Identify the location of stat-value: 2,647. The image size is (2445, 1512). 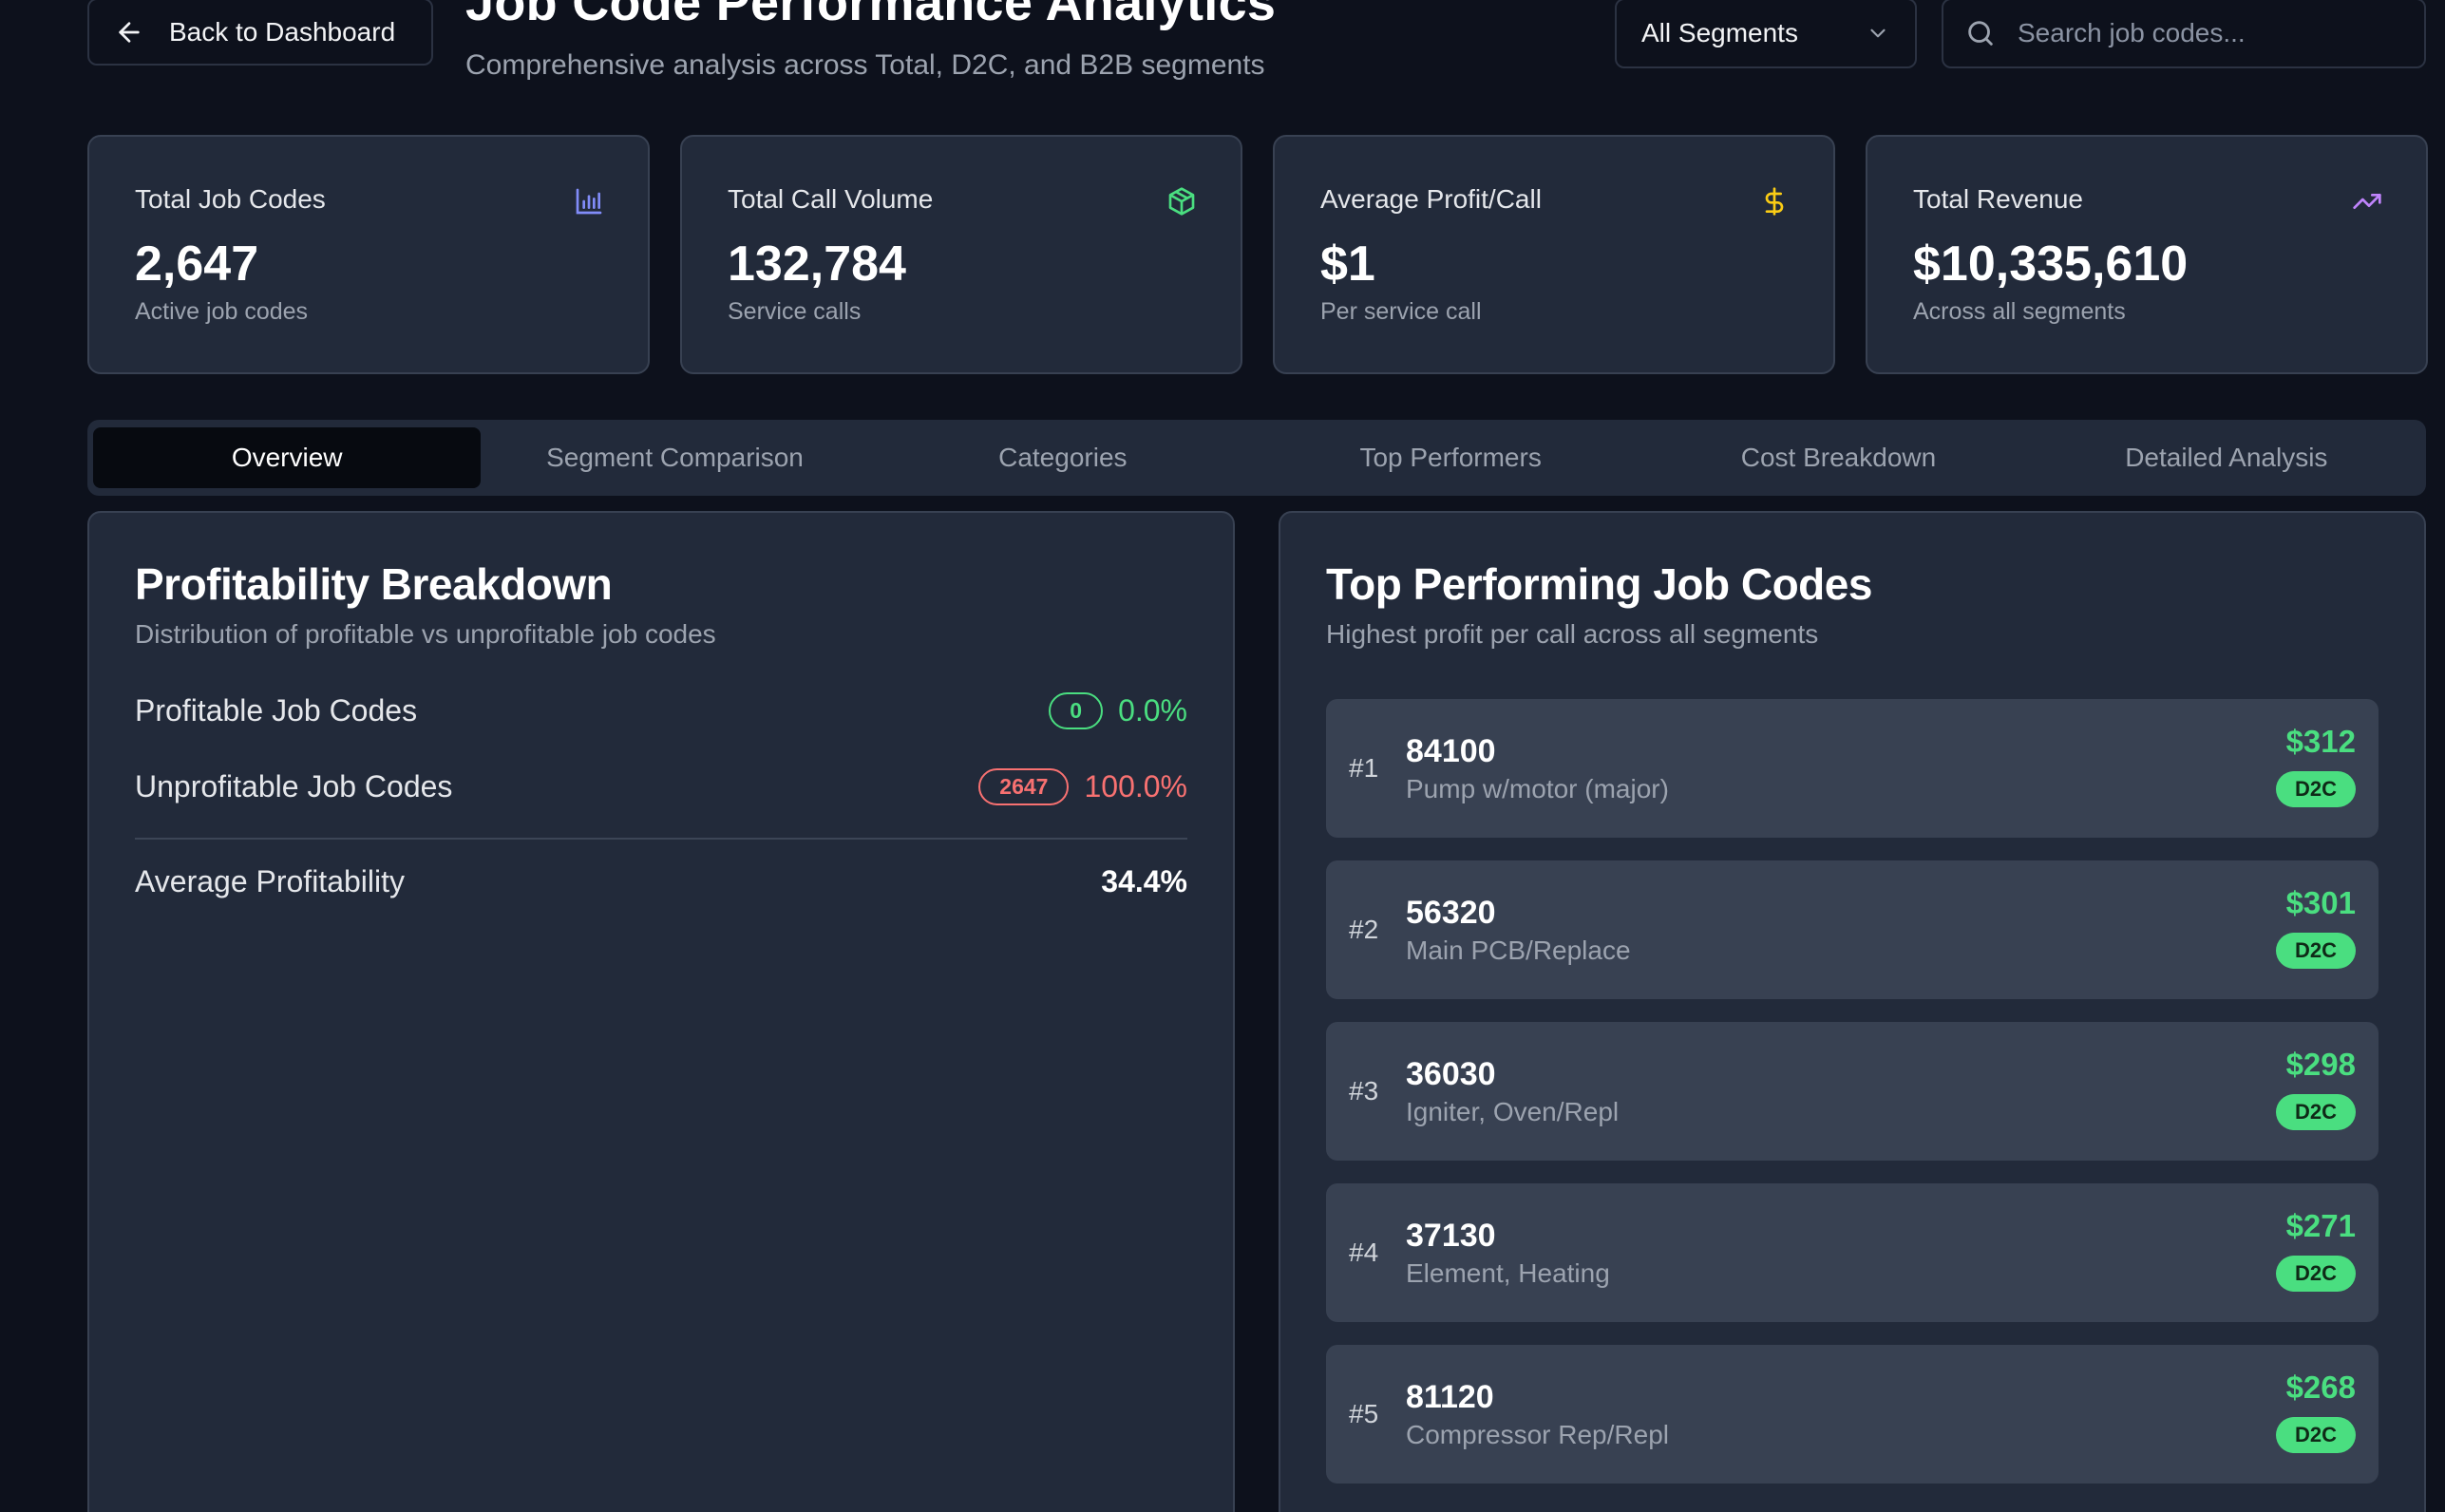
(197, 264).